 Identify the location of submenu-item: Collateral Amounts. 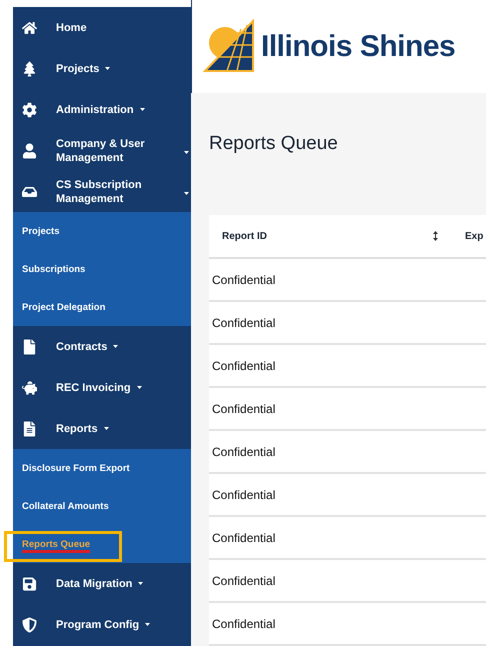
(65, 506).